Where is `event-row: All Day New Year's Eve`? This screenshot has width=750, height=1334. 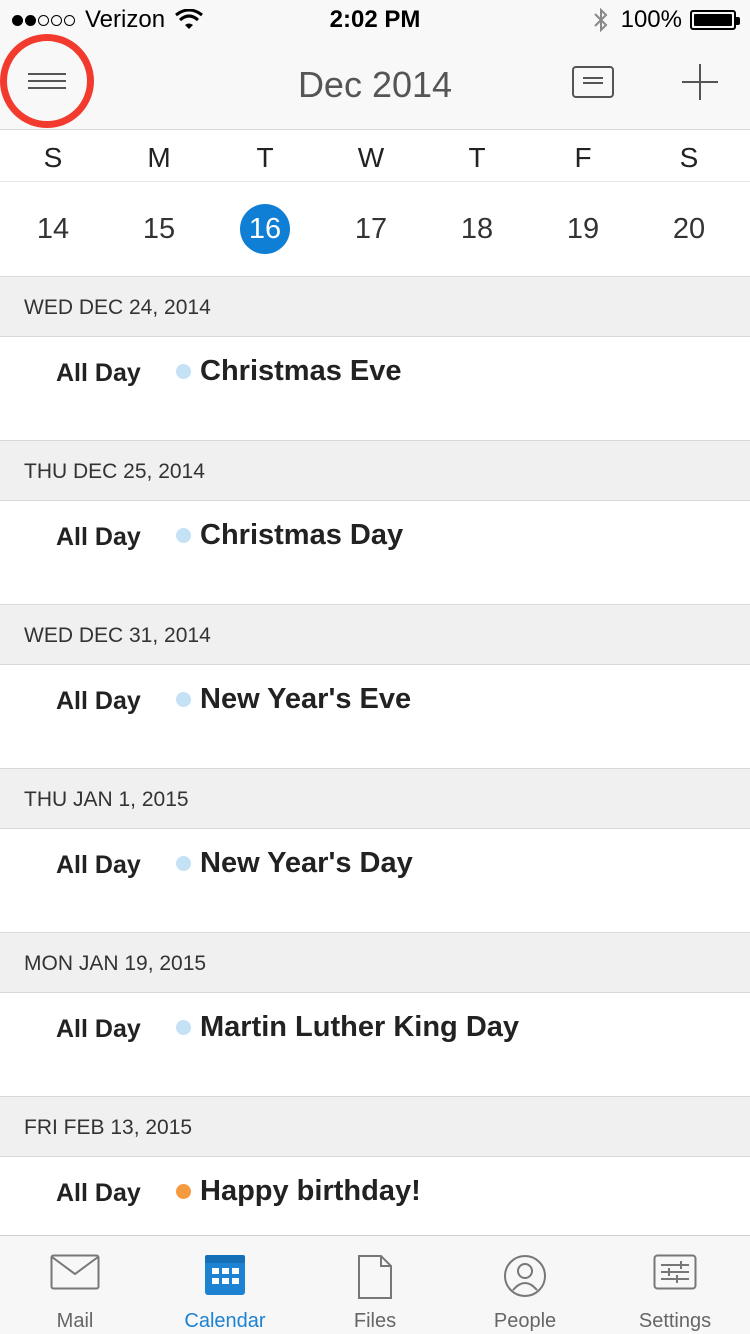
event-row: All Day New Year's Eve is located at coordinates (375, 717).